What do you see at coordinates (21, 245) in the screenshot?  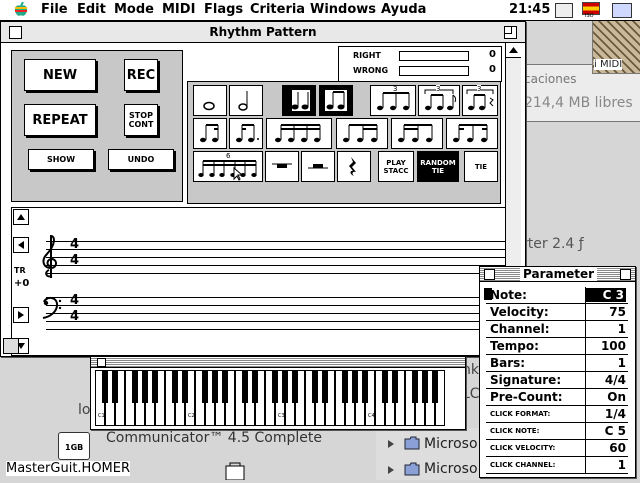 I see `scroll-left-arrow-icon` at bounding box center [21, 245].